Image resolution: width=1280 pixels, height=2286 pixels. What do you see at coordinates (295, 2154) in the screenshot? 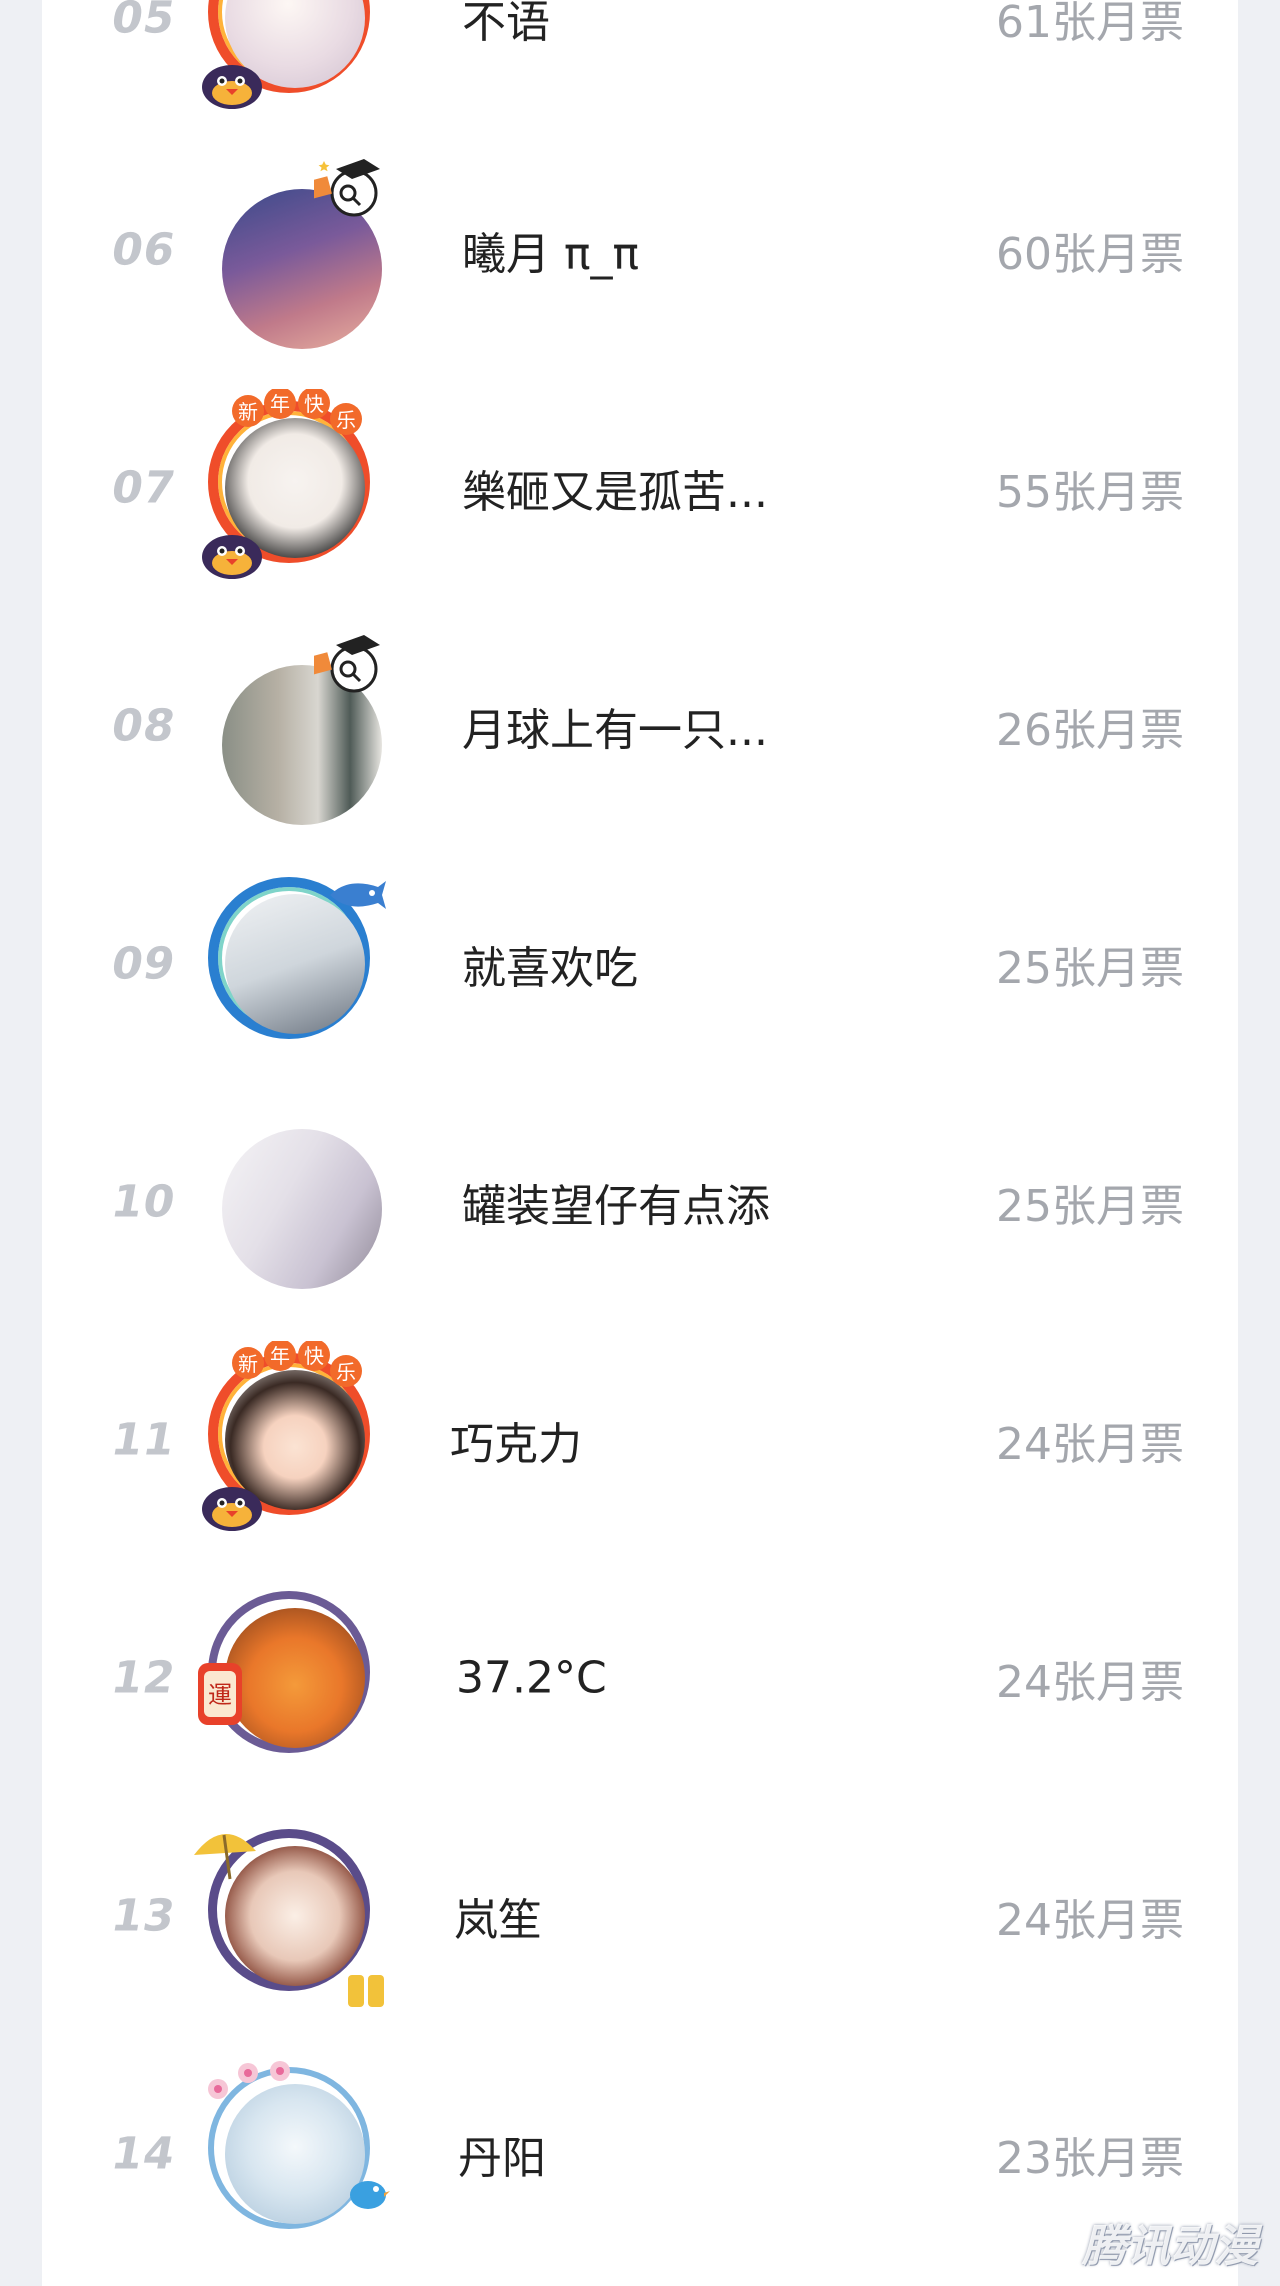
I see `avatar-frame-flower` at bounding box center [295, 2154].